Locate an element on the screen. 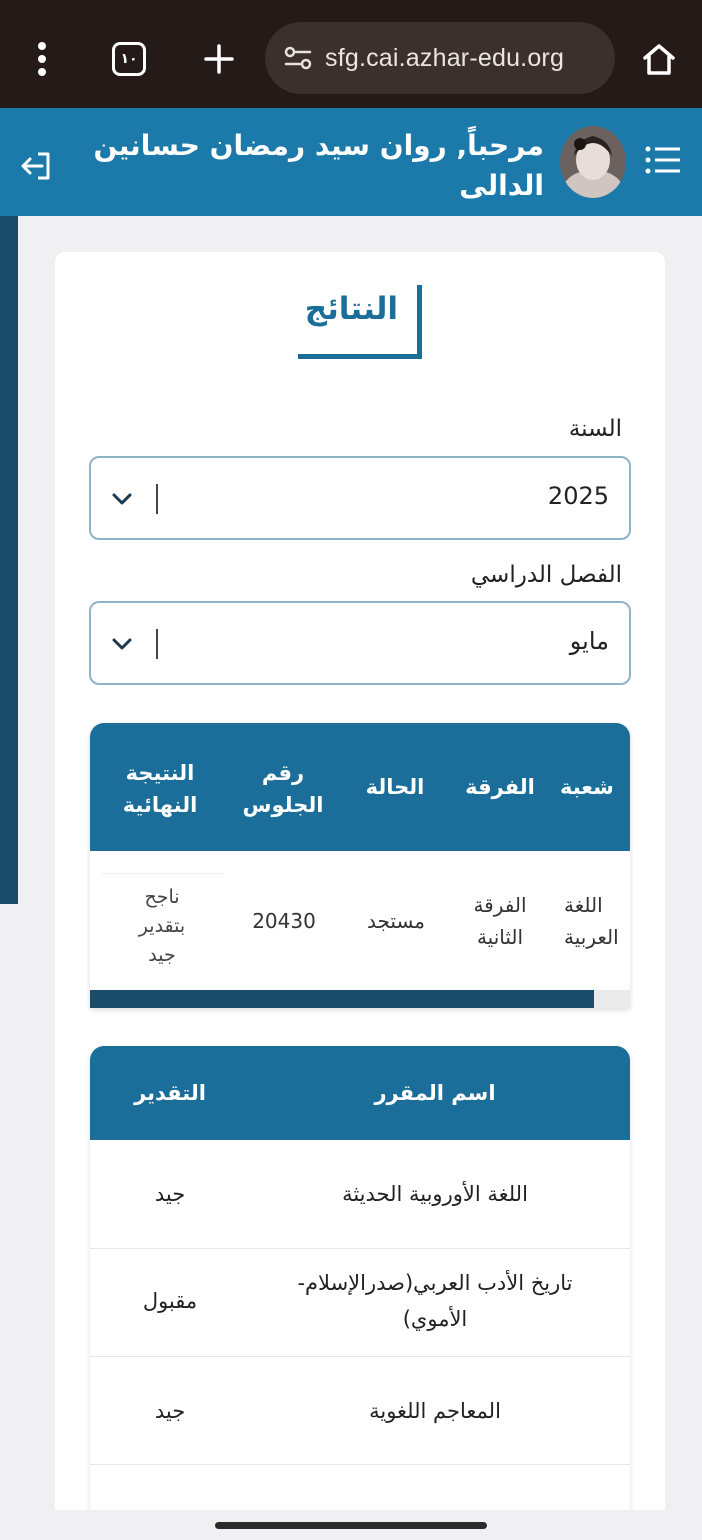  welcome-text: مرحباً, روان سيد رمضان حسانين الدالى is located at coordinates (318, 165).